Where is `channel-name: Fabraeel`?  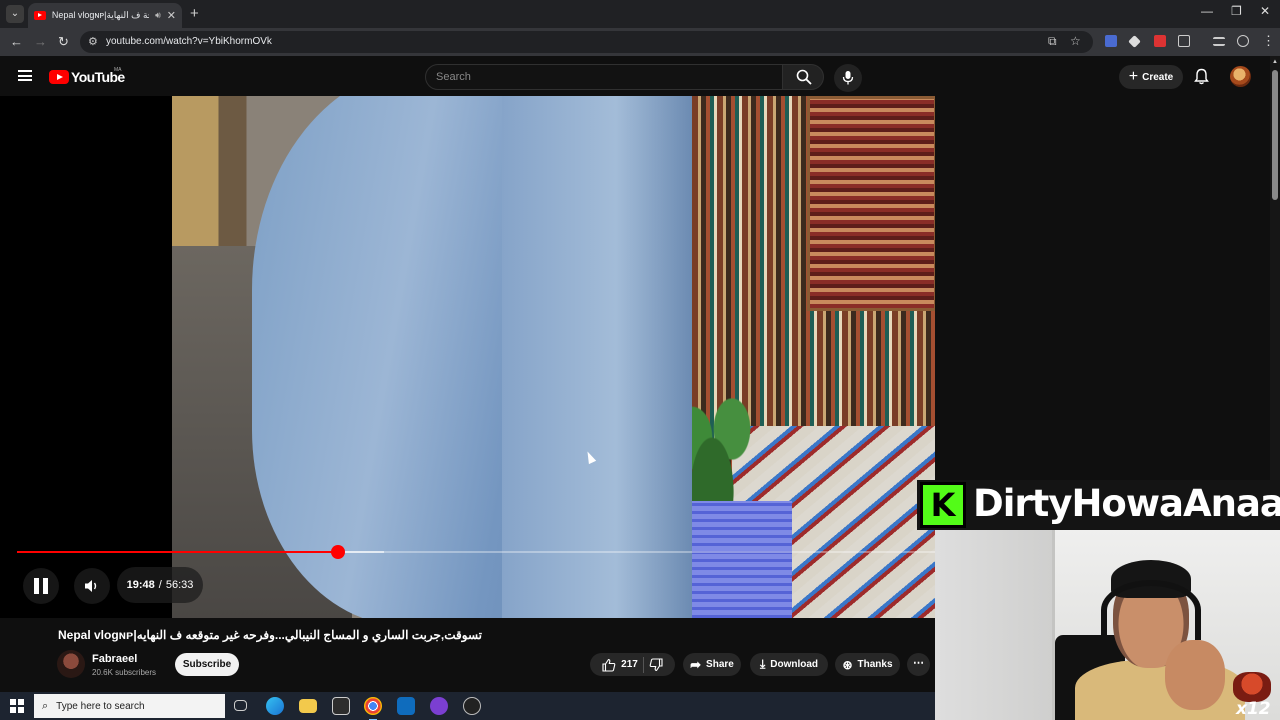
channel-name: Fabraeel is located at coordinates (114, 659).